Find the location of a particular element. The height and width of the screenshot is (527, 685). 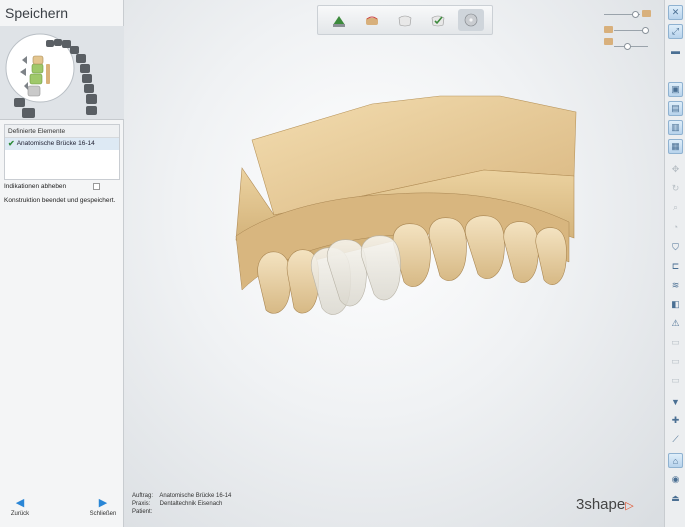

clip-icon: ⛉ is located at coordinates (675, 247).